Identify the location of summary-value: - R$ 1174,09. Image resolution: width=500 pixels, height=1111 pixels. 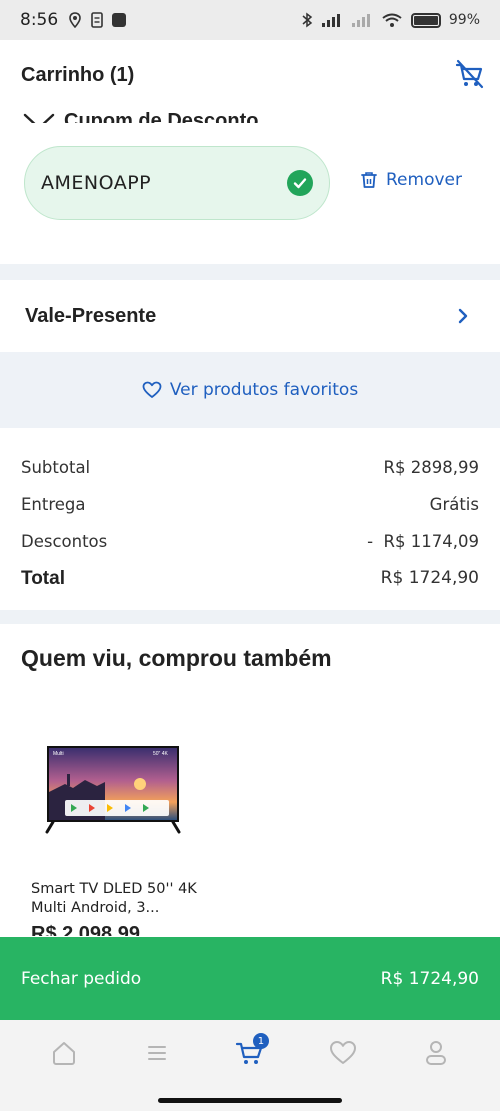
(423, 541).